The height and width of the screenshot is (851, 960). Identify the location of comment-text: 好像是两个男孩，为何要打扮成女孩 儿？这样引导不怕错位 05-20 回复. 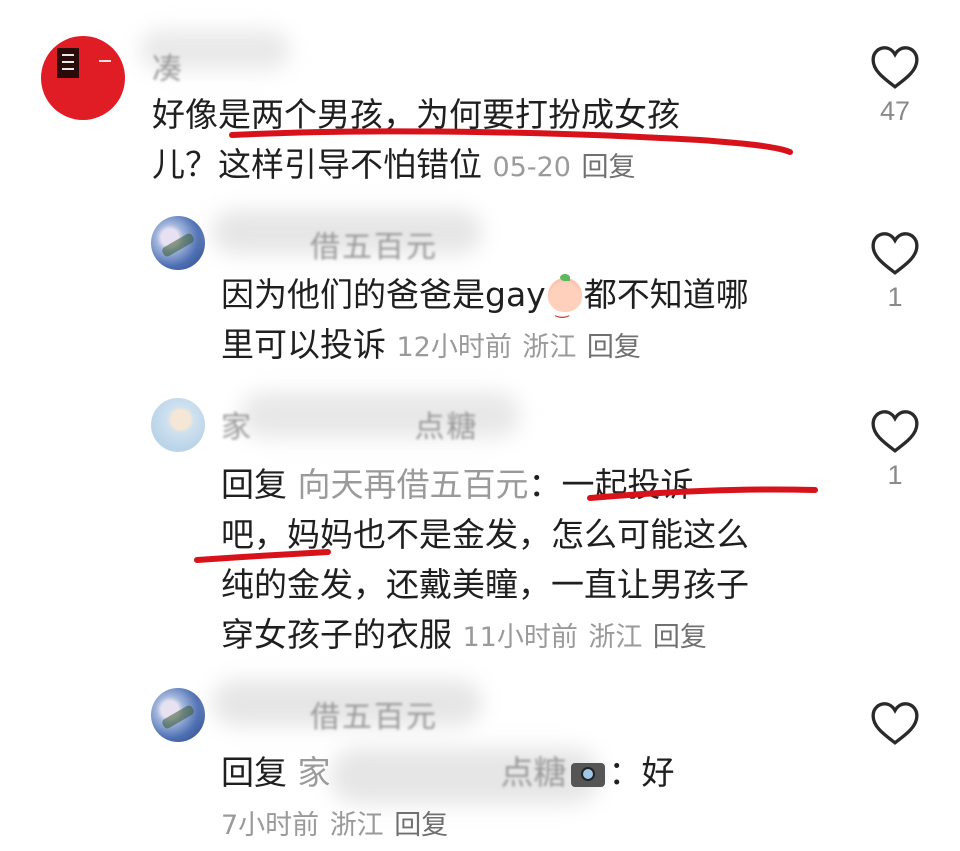
(416, 141).